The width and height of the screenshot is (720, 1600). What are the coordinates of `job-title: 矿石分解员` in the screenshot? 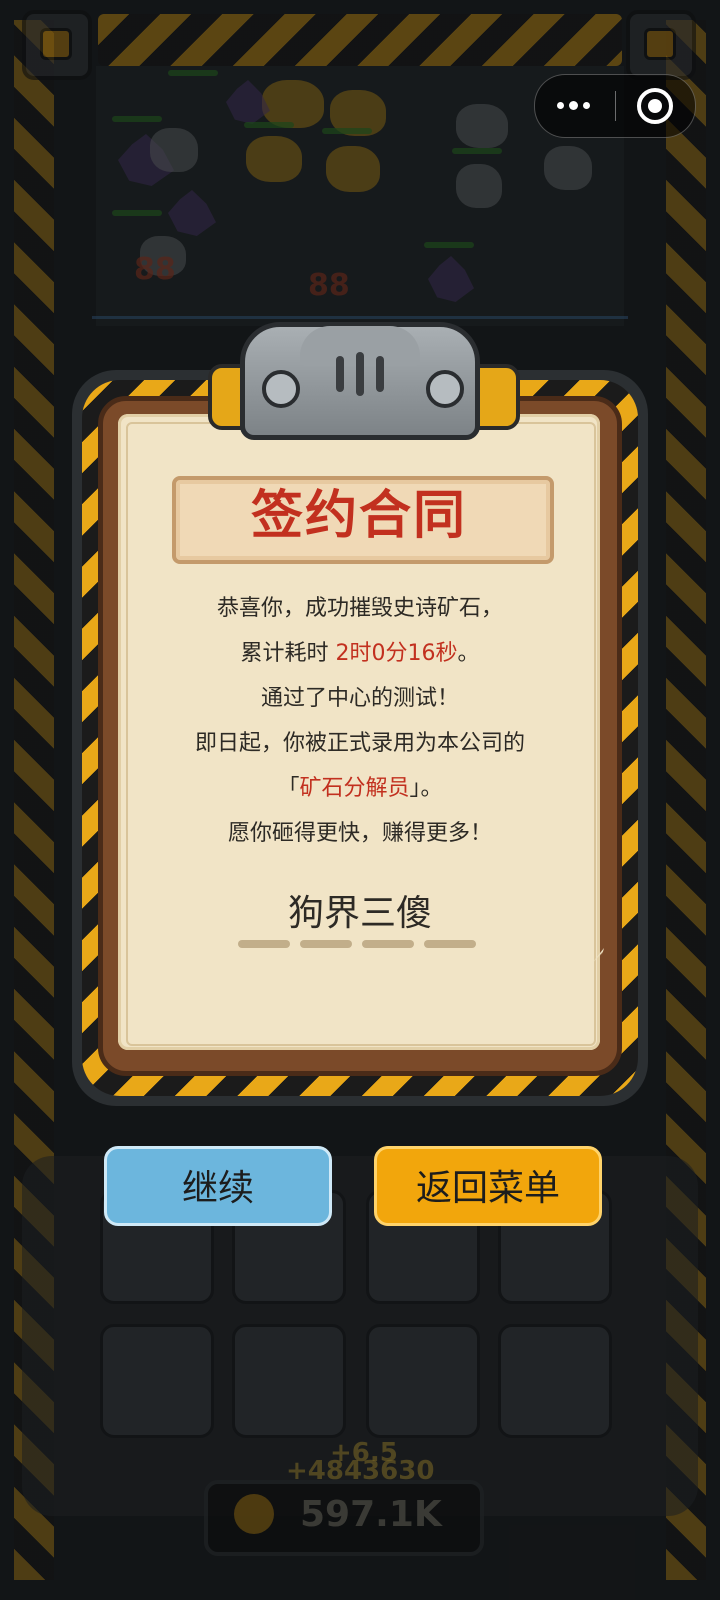 It's located at (354, 788).